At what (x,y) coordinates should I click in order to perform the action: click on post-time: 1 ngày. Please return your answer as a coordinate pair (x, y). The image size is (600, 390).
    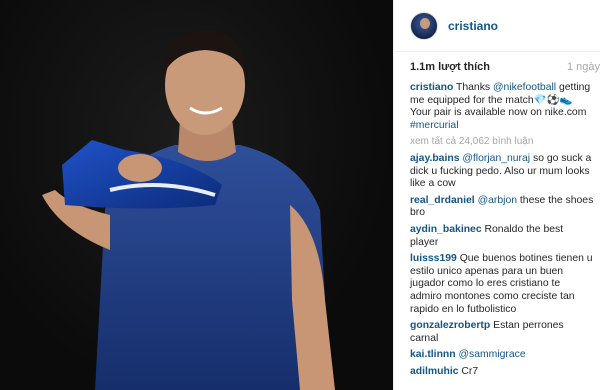
    Looking at the image, I should click on (583, 67).